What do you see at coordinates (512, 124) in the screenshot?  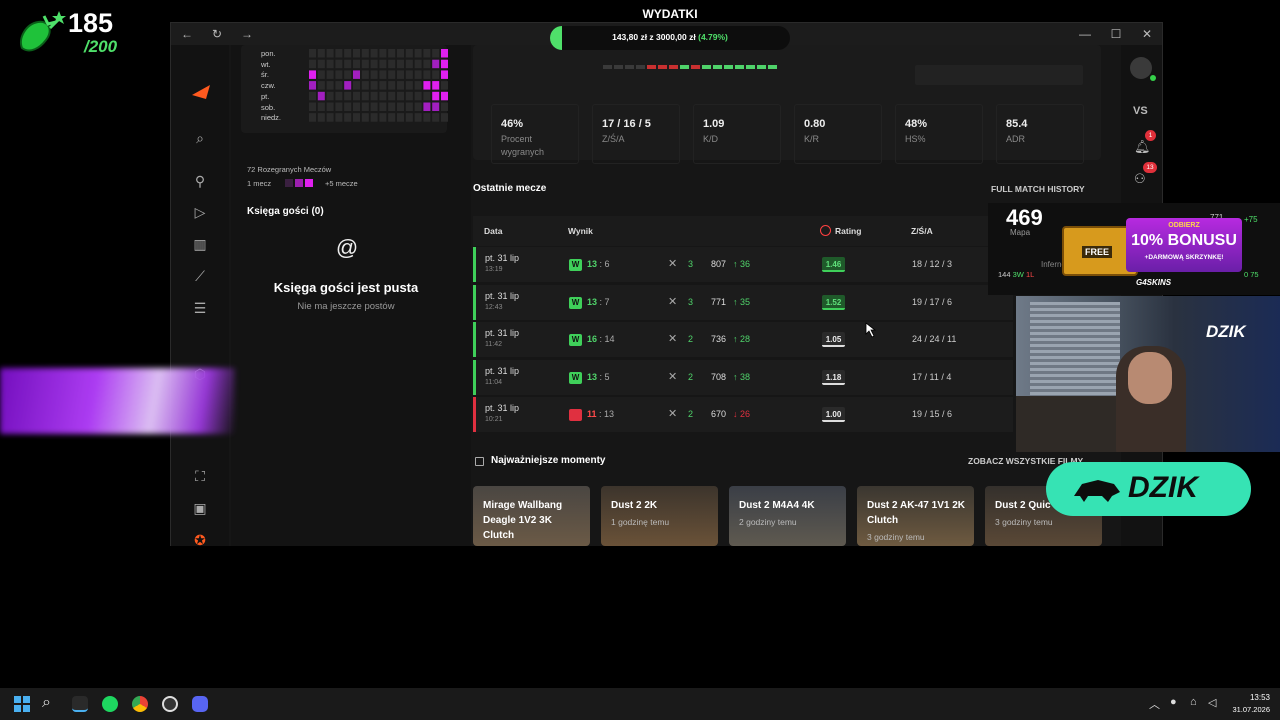 I see `stat-value: 46%` at bounding box center [512, 124].